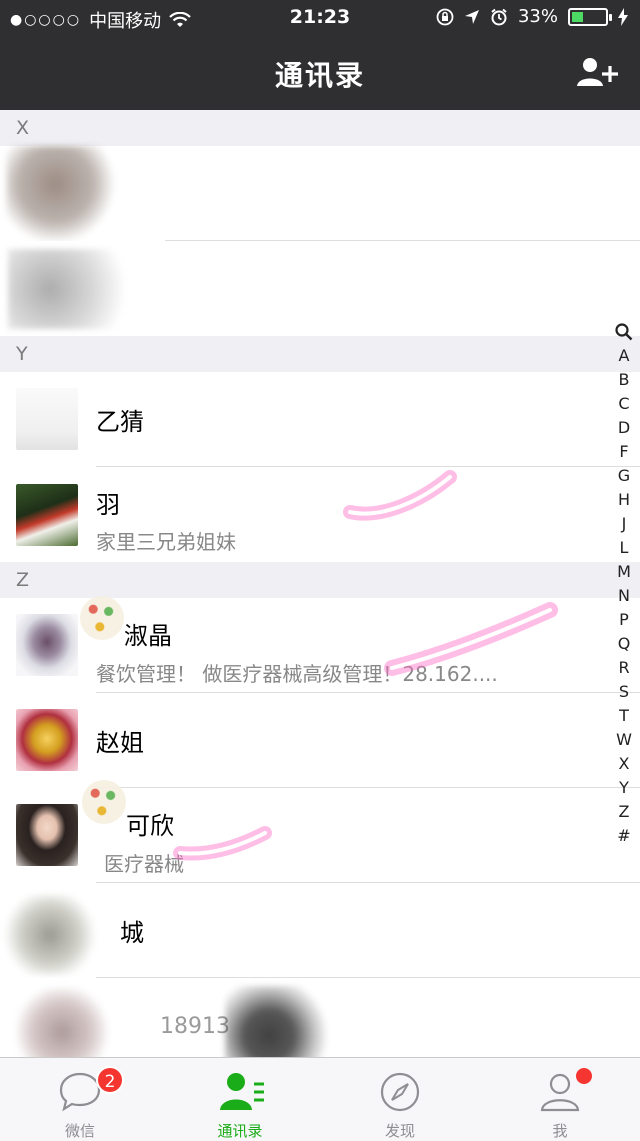 This screenshot has height=1141, width=640. What do you see at coordinates (624, 668) in the screenshot?
I see `index-letter: R` at bounding box center [624, 668].